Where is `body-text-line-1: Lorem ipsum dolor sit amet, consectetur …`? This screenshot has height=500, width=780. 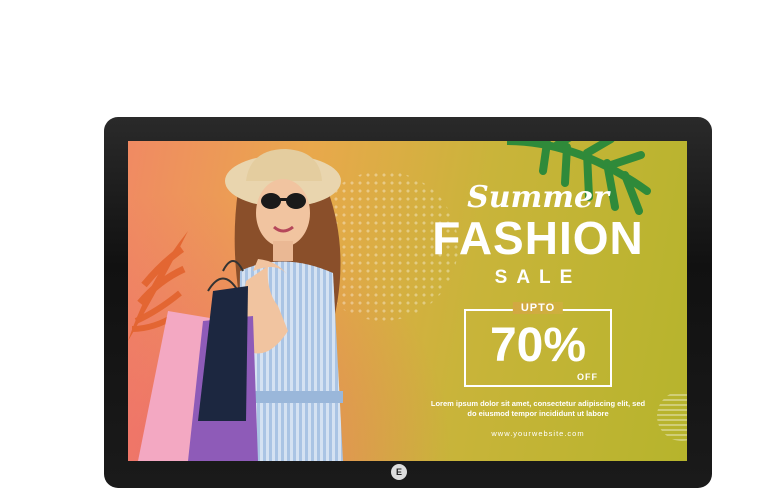 body-text-line-1: Lorem ipsum dolor sit amet, consectetur … is located at coordinates (538, 403).